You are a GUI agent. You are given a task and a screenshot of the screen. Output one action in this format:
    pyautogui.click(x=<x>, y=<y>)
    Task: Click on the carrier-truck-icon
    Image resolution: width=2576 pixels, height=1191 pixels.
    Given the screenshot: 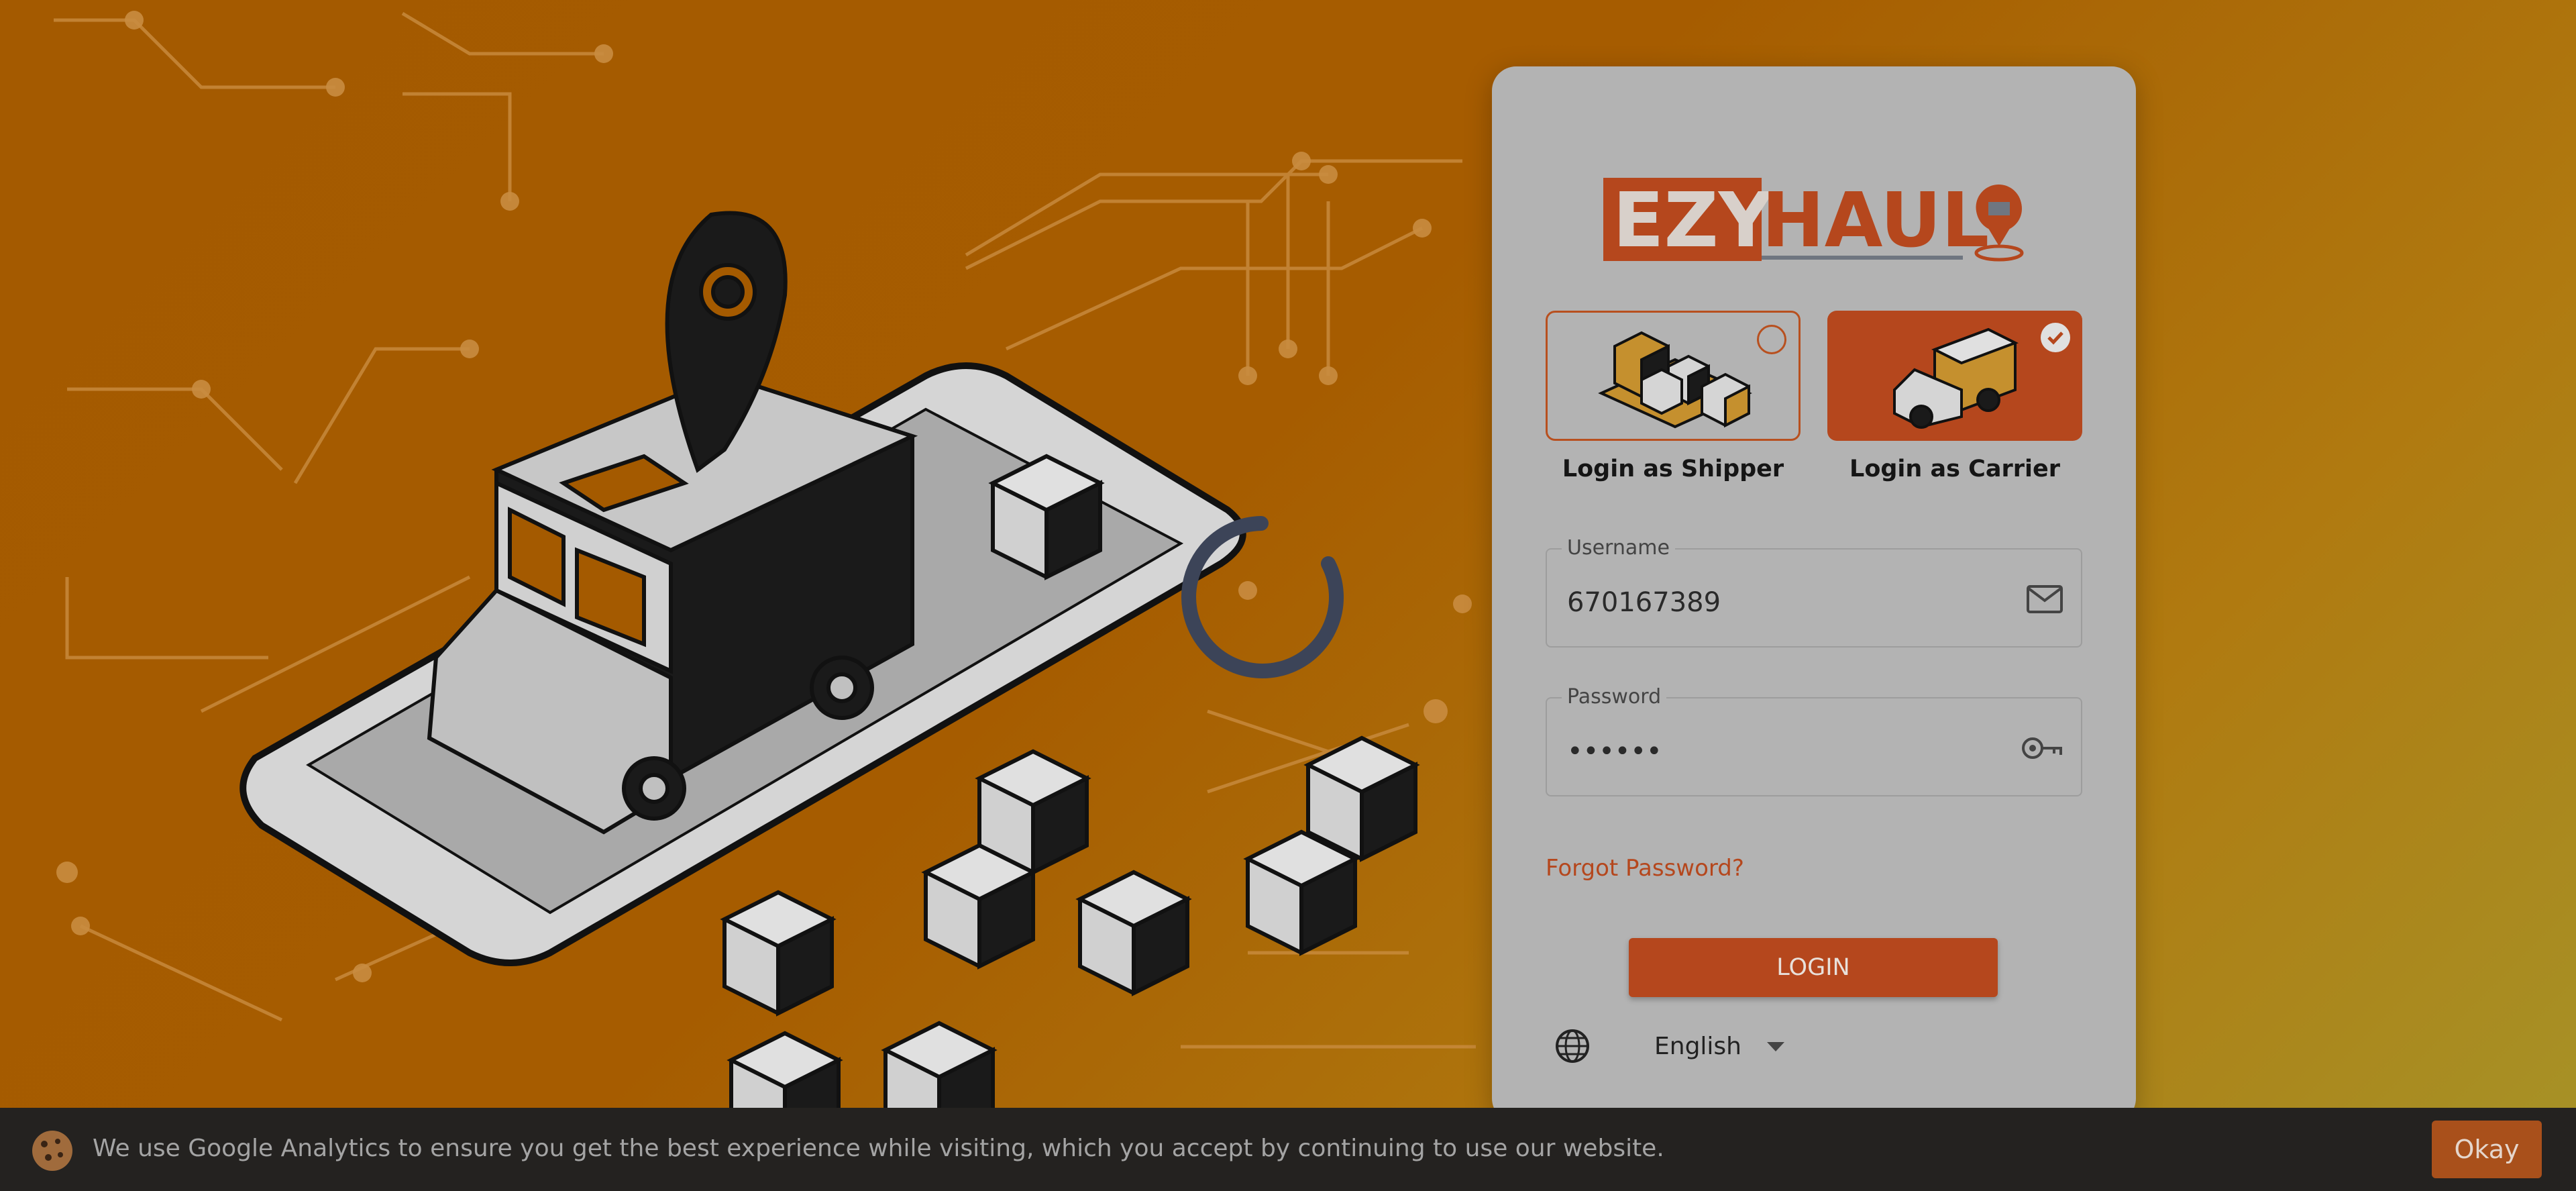 What is the action you would take?
    pyautogui.click(x=1956, y=378)
    